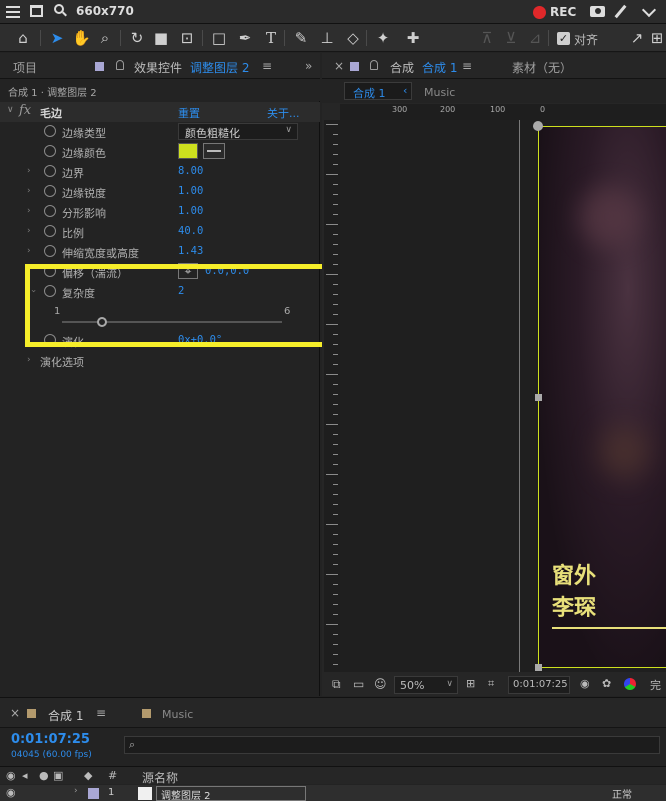 Image resolution: width=666 pixels, height=801 pixels. Describe the element at coordinates (413, 38) in the screenshot. I see `puppet-pin-tool-icon: ✚` at that location.